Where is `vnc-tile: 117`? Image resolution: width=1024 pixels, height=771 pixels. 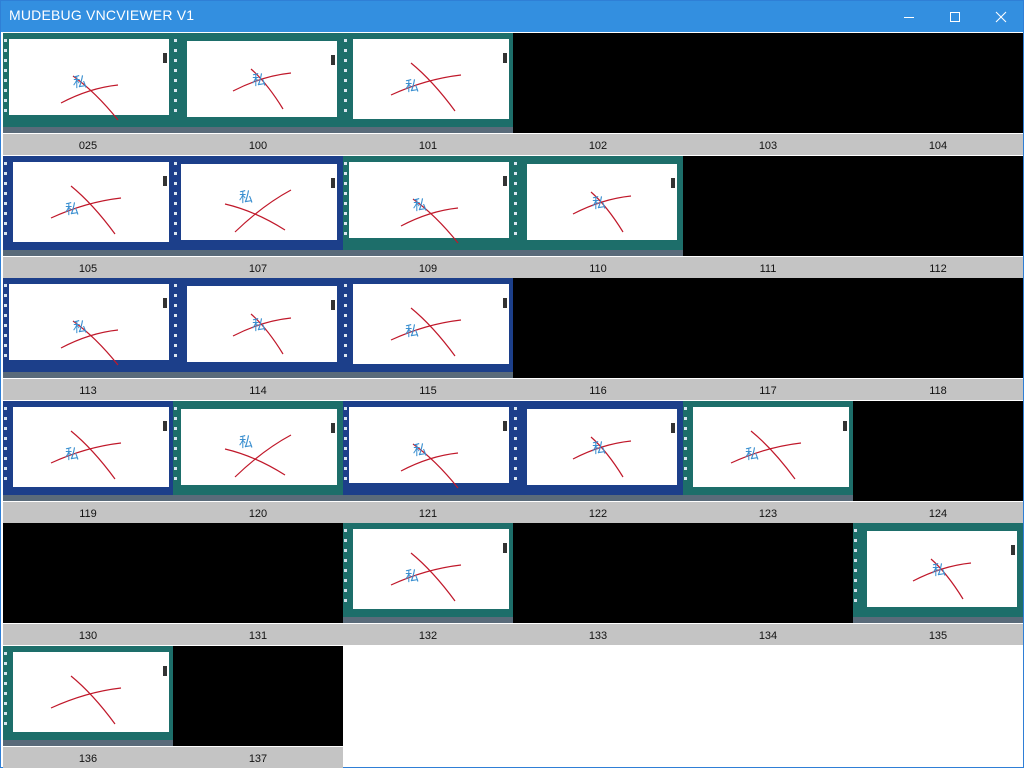
vnc-tile: 117 is located at coordinates (768, 339).